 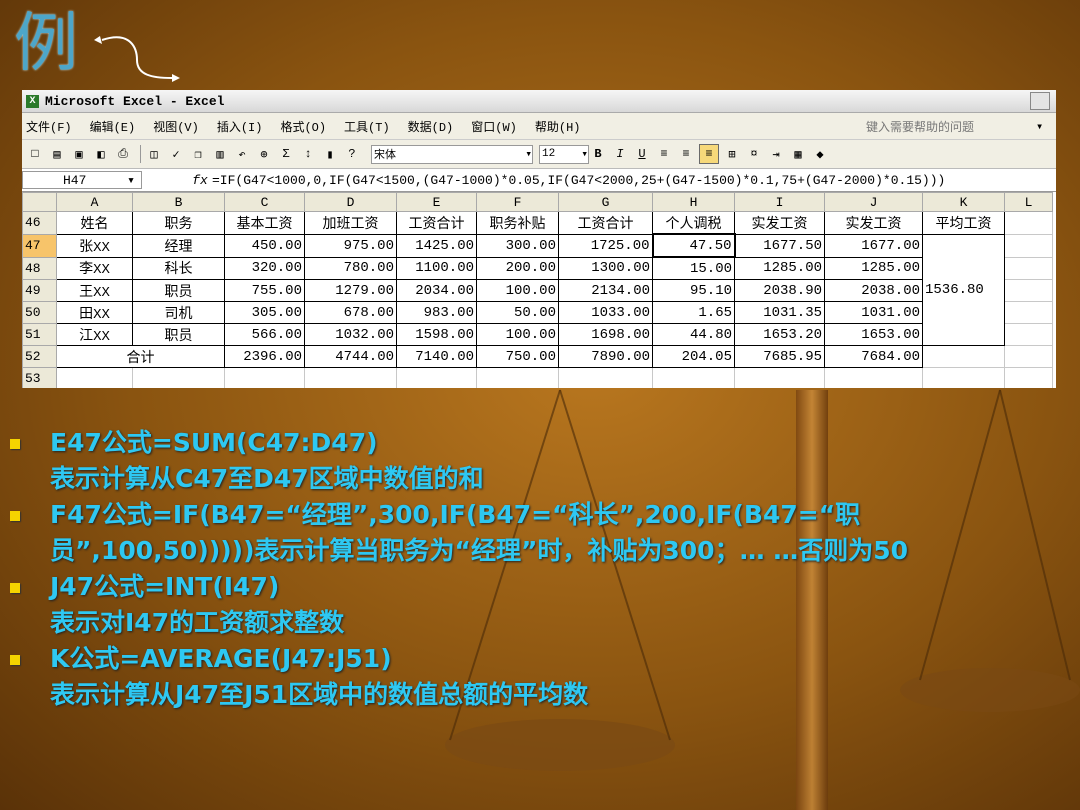 What do you see at coordinates (39, 245) in the screenshot?
I see `row-header-selected: 47` at bounding box center [39, 245].